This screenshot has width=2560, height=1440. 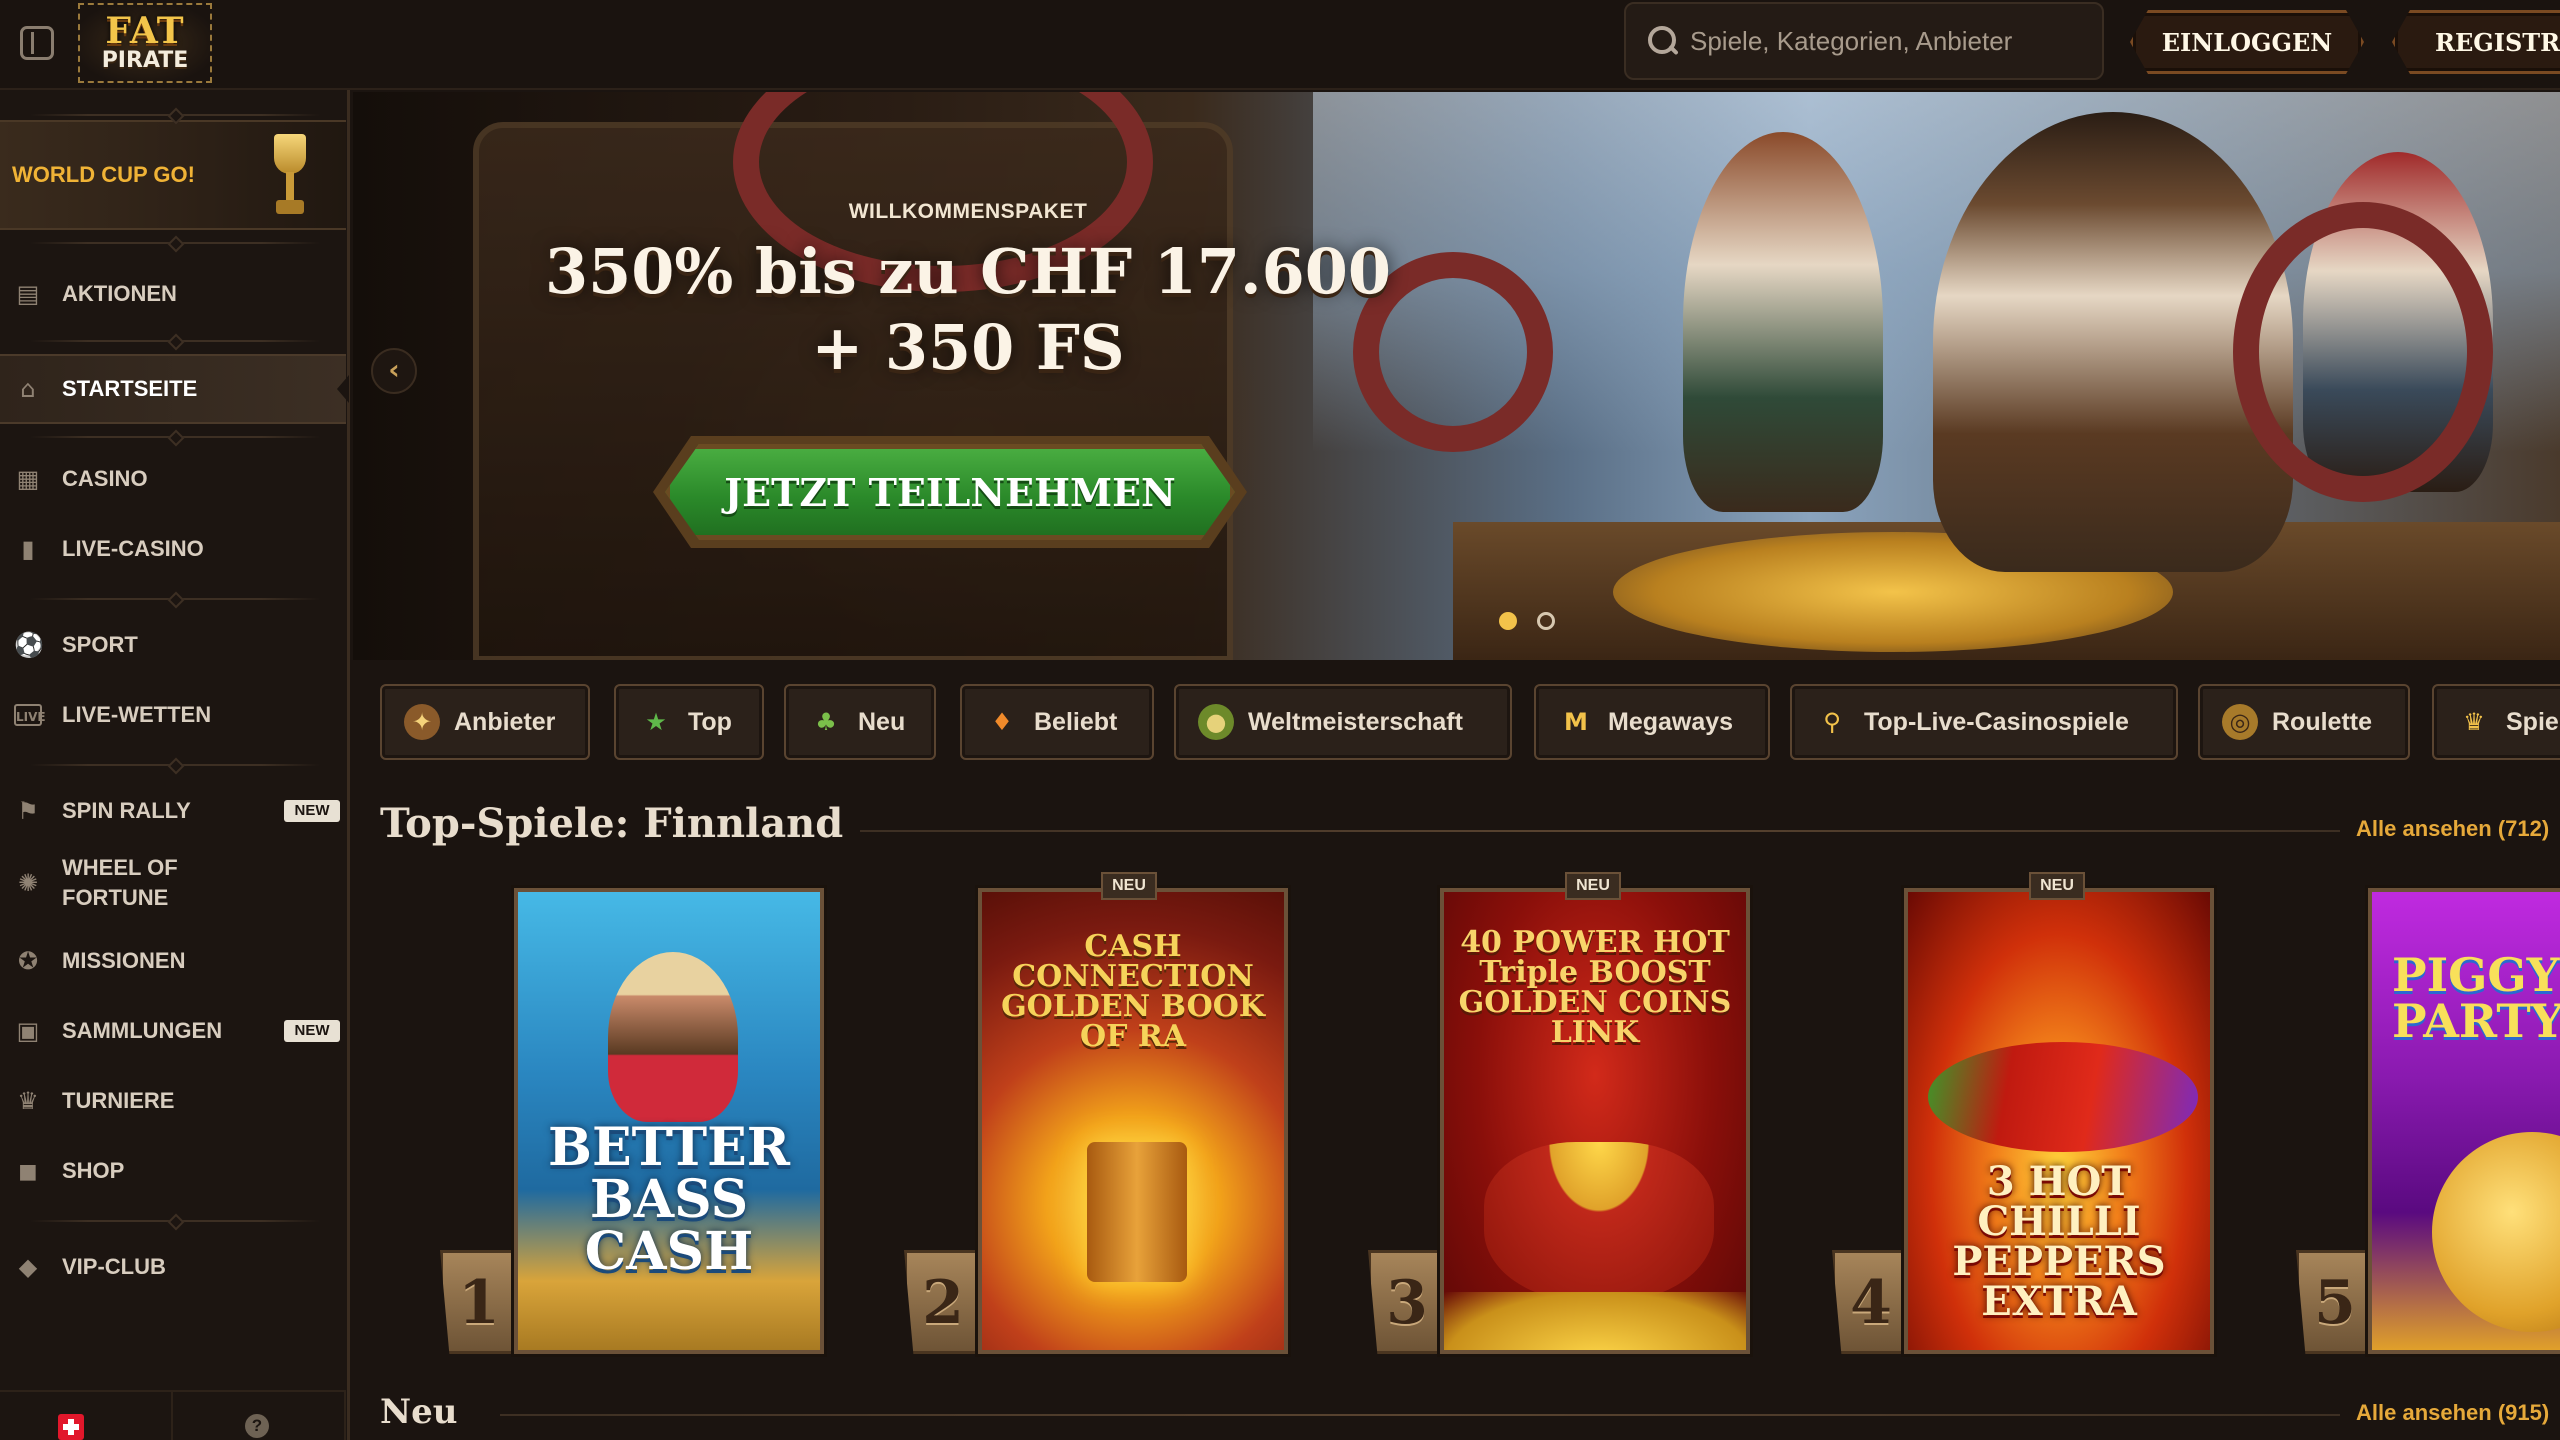 I want to click on flag-race-icon: ⚑, so click(x=28, y=811).